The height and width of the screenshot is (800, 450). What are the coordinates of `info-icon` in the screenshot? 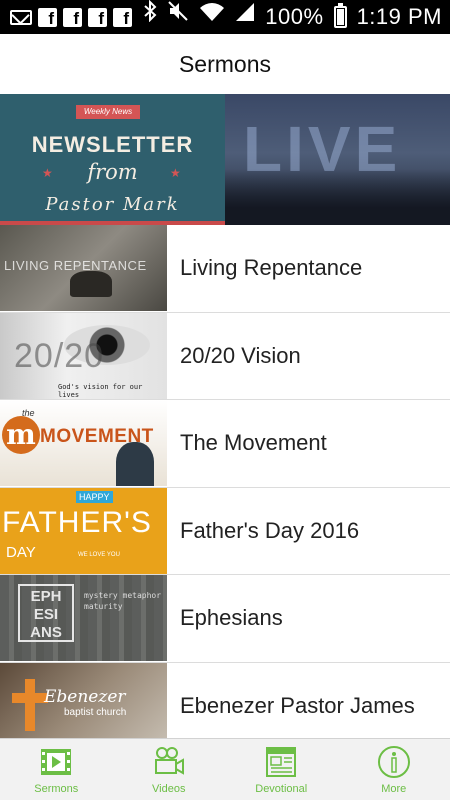 It's located at (393, 762).